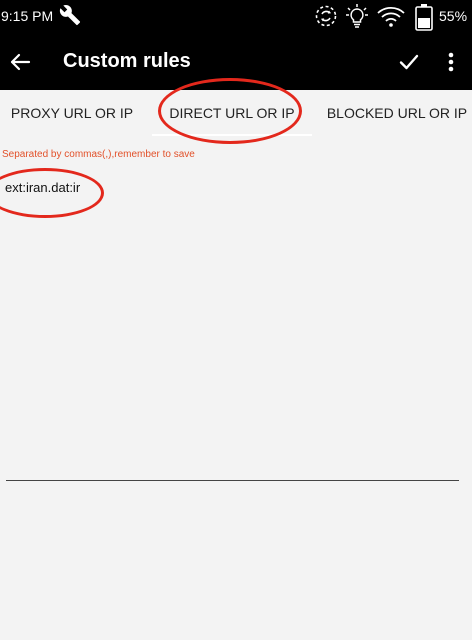 The height and width of the screenshot is (640, 472). Describe the element at coordinates (232, 480) in the screenshot. I see `text-field-underline` at that location.